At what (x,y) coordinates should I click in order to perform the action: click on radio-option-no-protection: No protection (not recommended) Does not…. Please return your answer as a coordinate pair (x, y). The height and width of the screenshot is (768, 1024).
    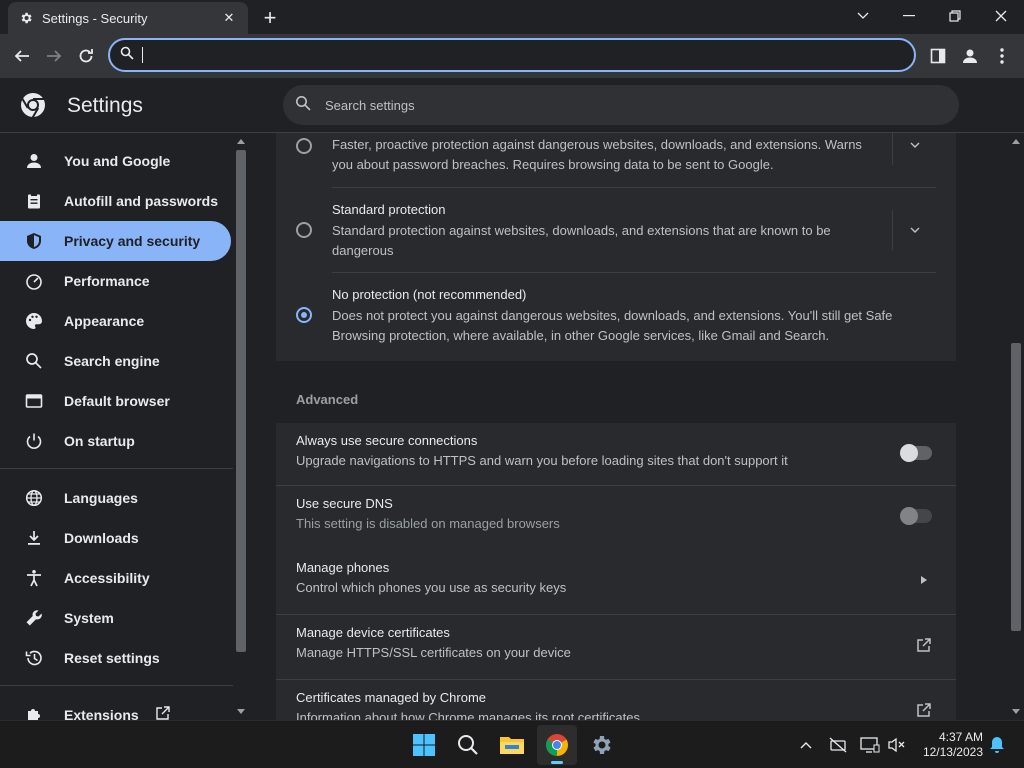
    Looking at the image, I should click on (616, 317).